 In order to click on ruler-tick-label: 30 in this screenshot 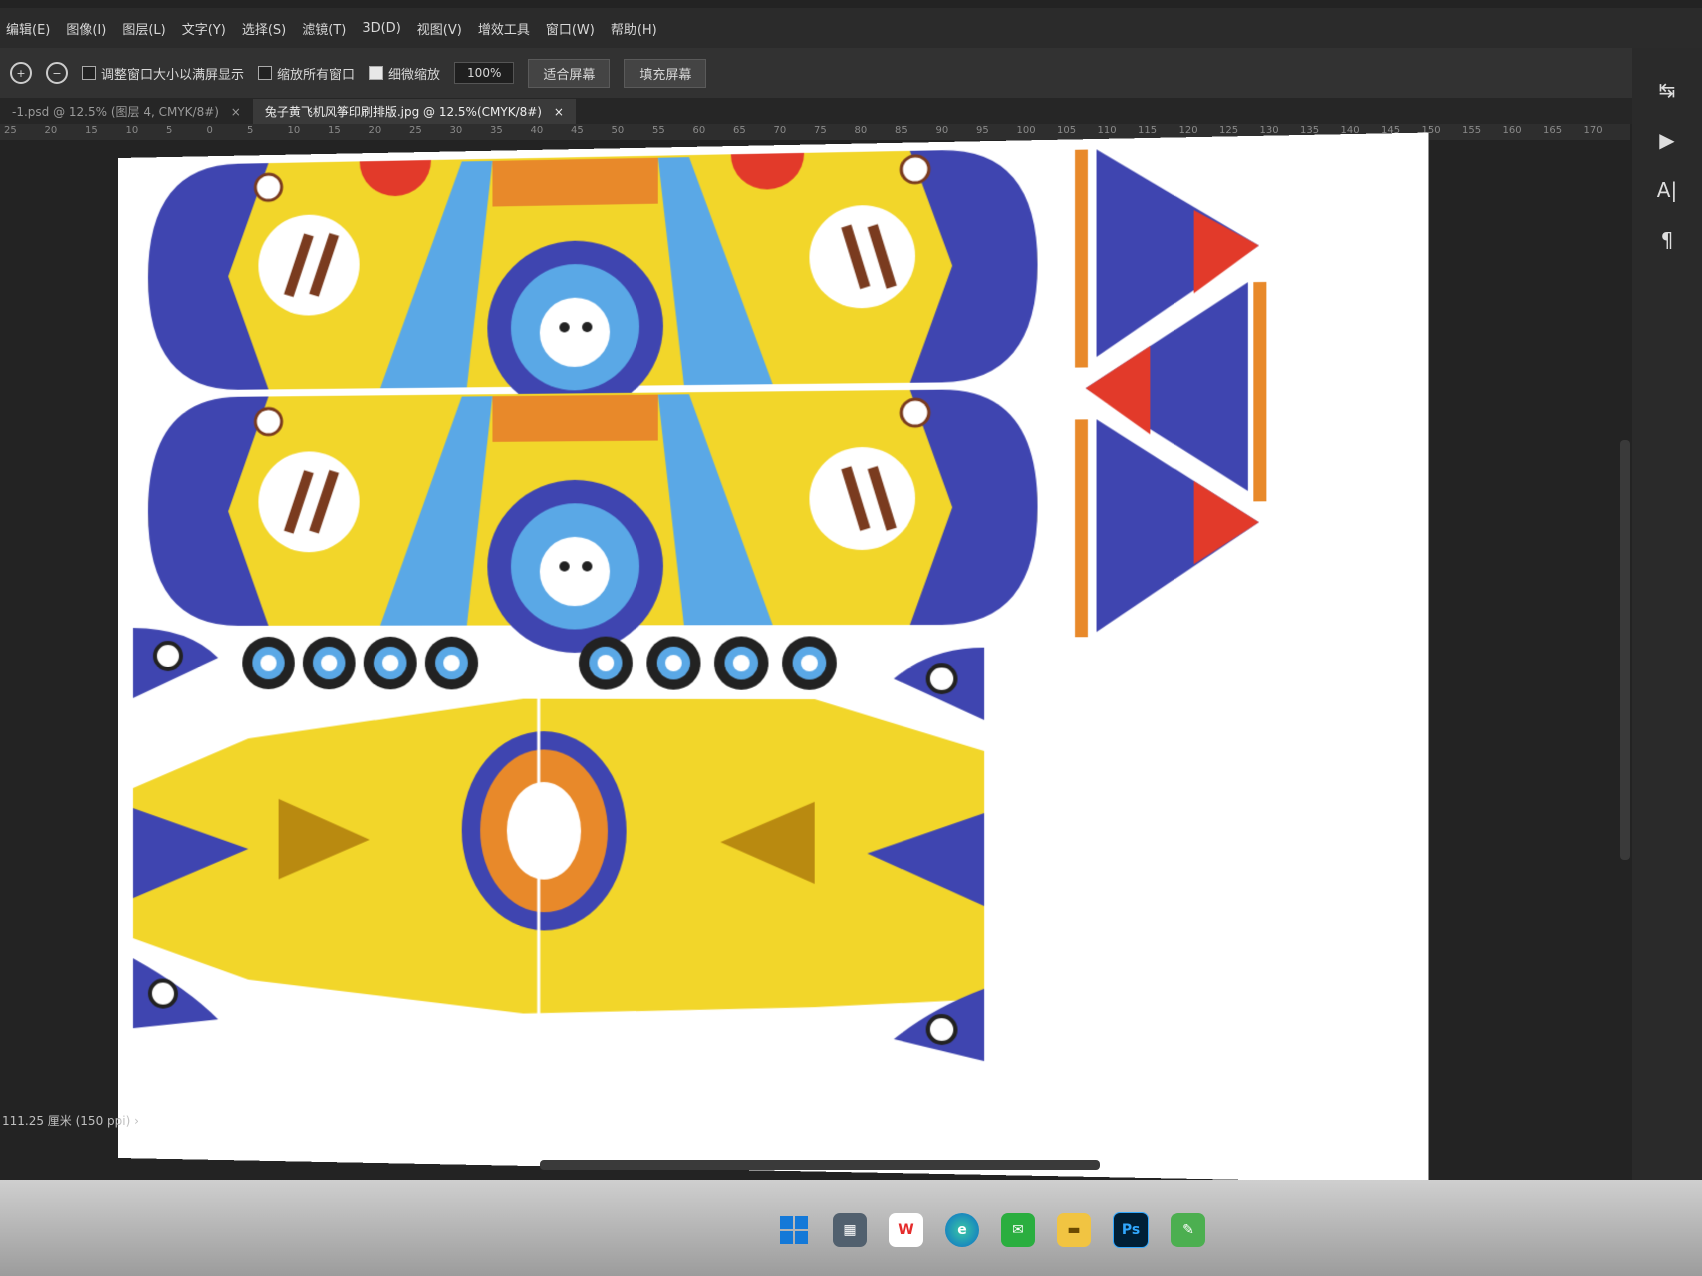, I will do `click(456, 130)`.